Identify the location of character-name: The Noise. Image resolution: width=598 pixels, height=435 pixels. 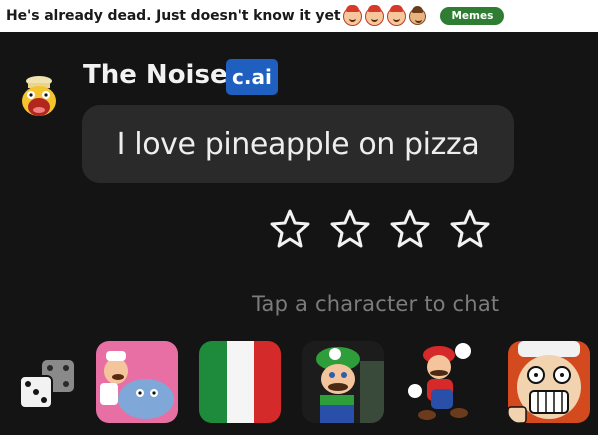
(155, 75).